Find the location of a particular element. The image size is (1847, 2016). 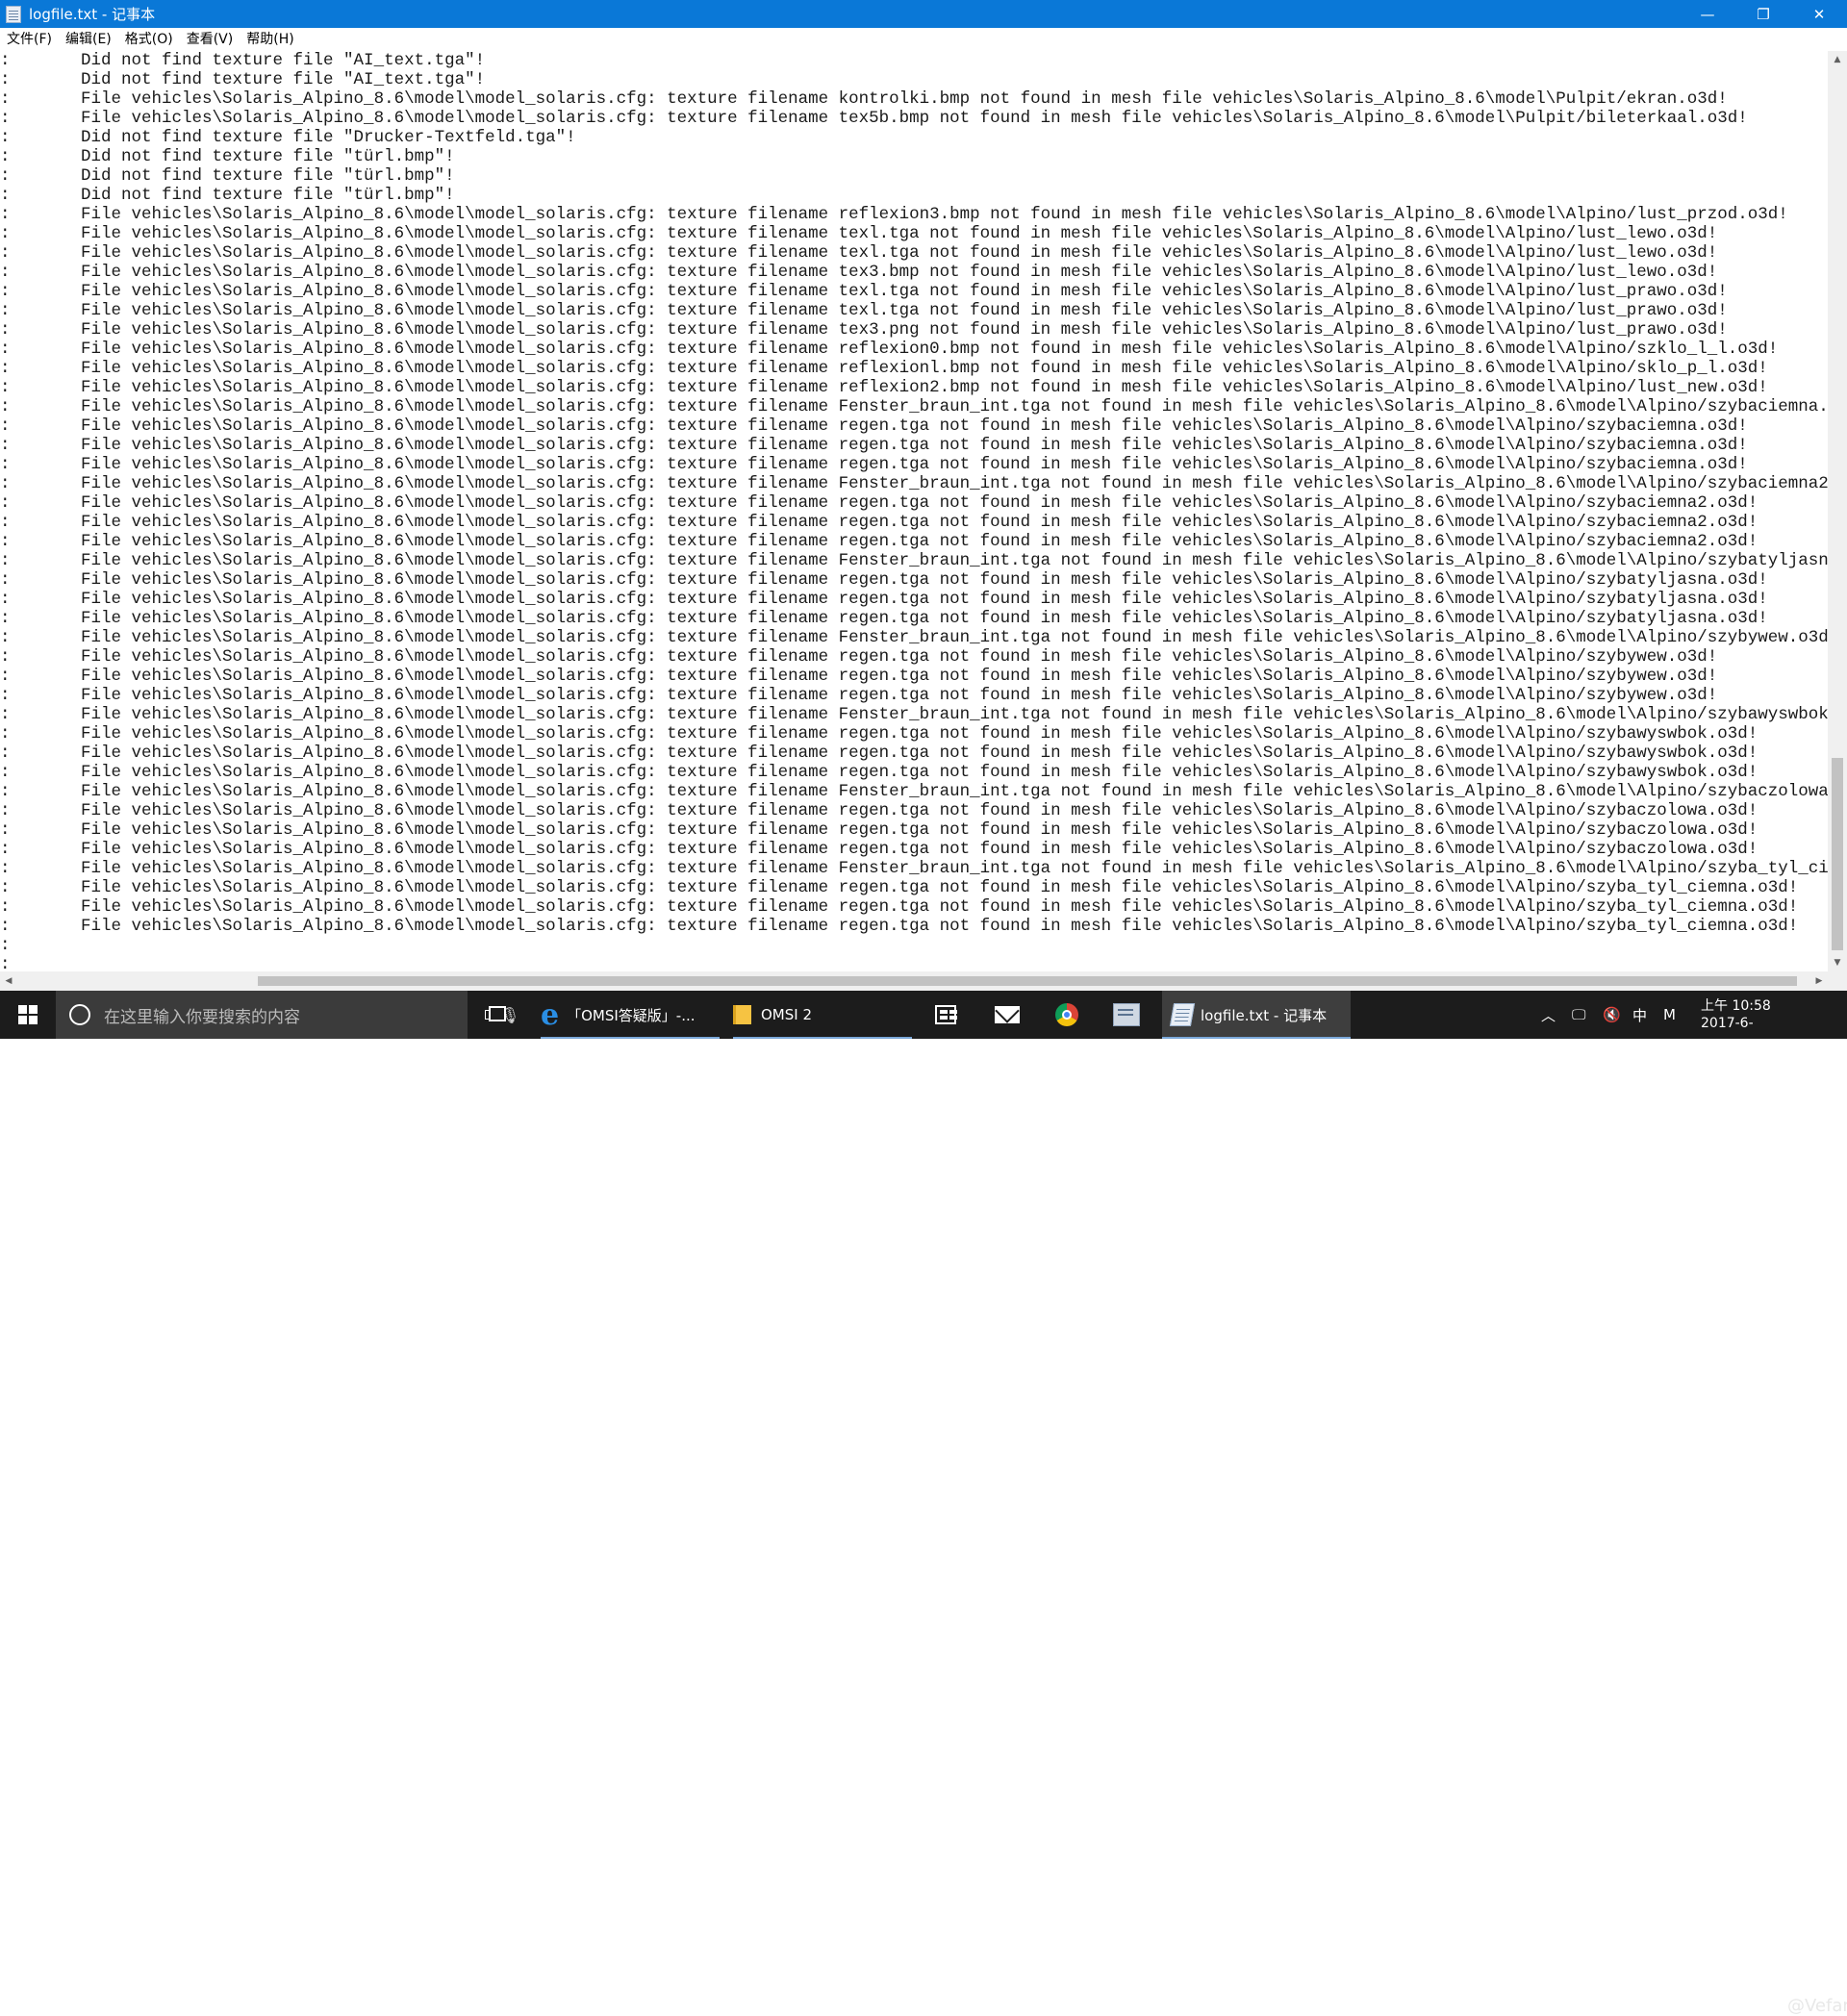

omsi-app-icon is located at coordinates (1127, 1015).